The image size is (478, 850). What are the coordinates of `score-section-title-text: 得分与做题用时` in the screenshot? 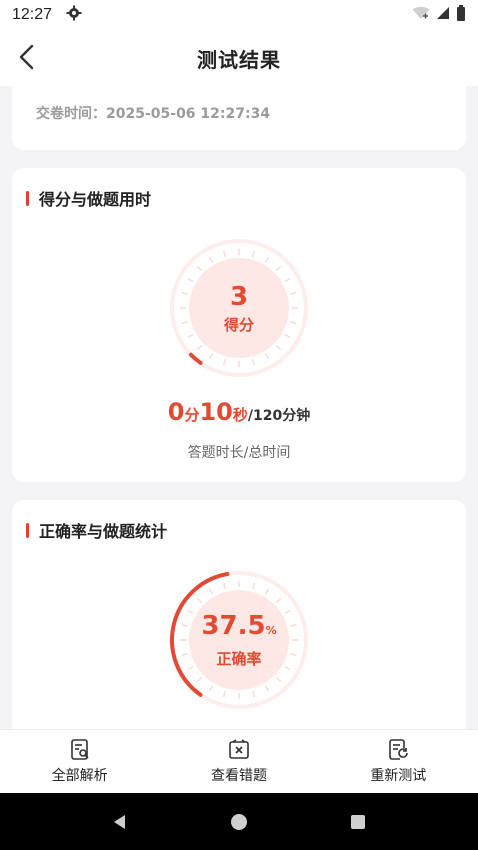 It's located at (95, 199).